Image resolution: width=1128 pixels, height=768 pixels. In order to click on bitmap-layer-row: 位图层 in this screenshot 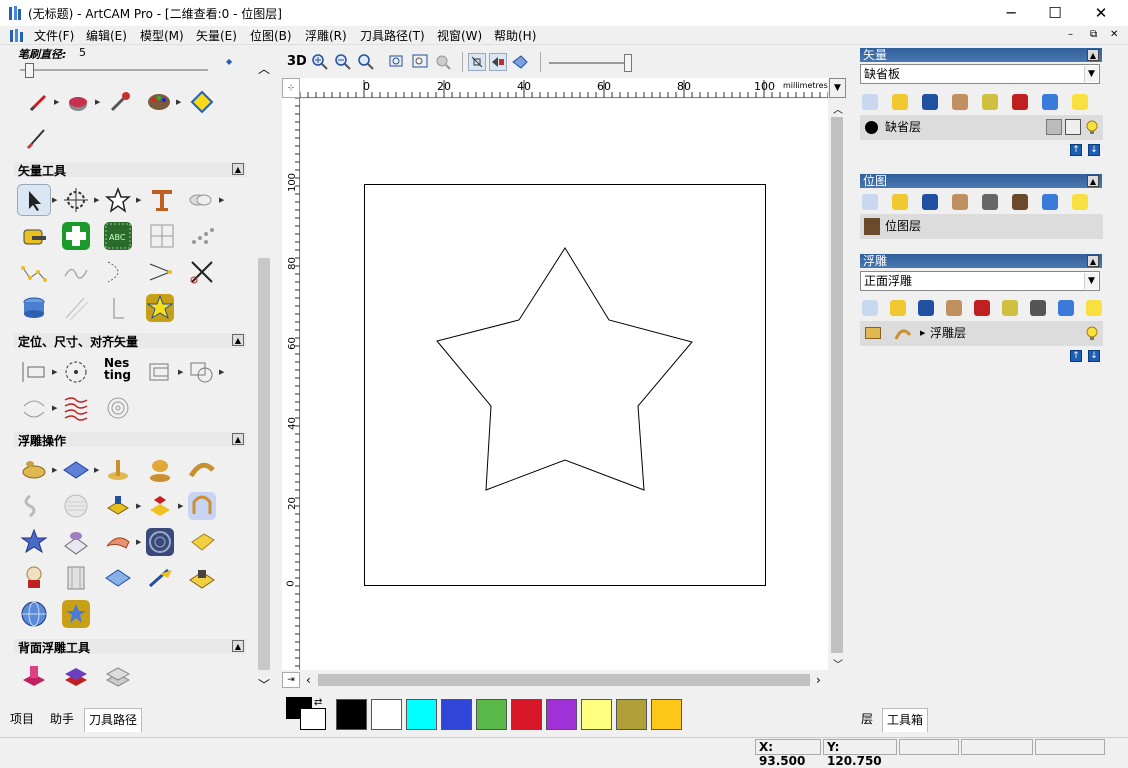, I will do `click(981, 226)`.